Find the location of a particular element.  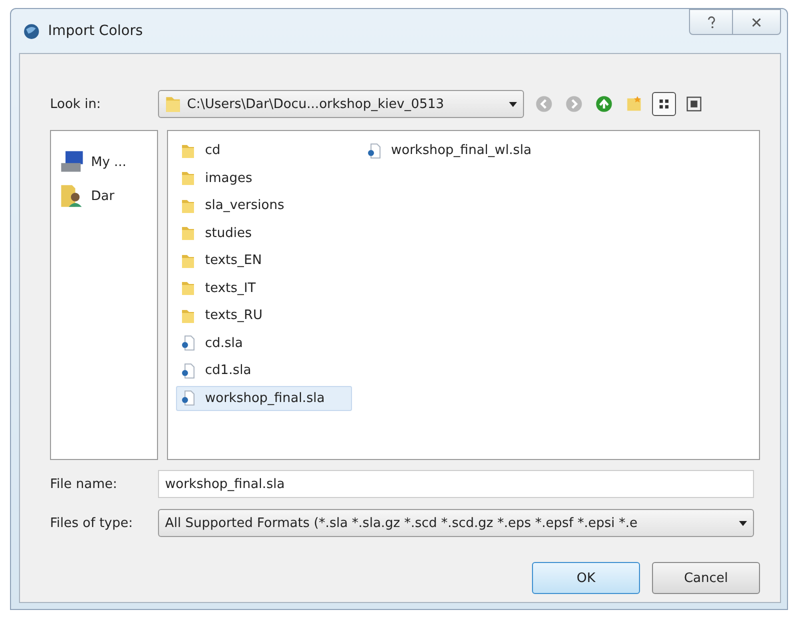

dialog-button: Cancel is located at coordinates (706, 578).